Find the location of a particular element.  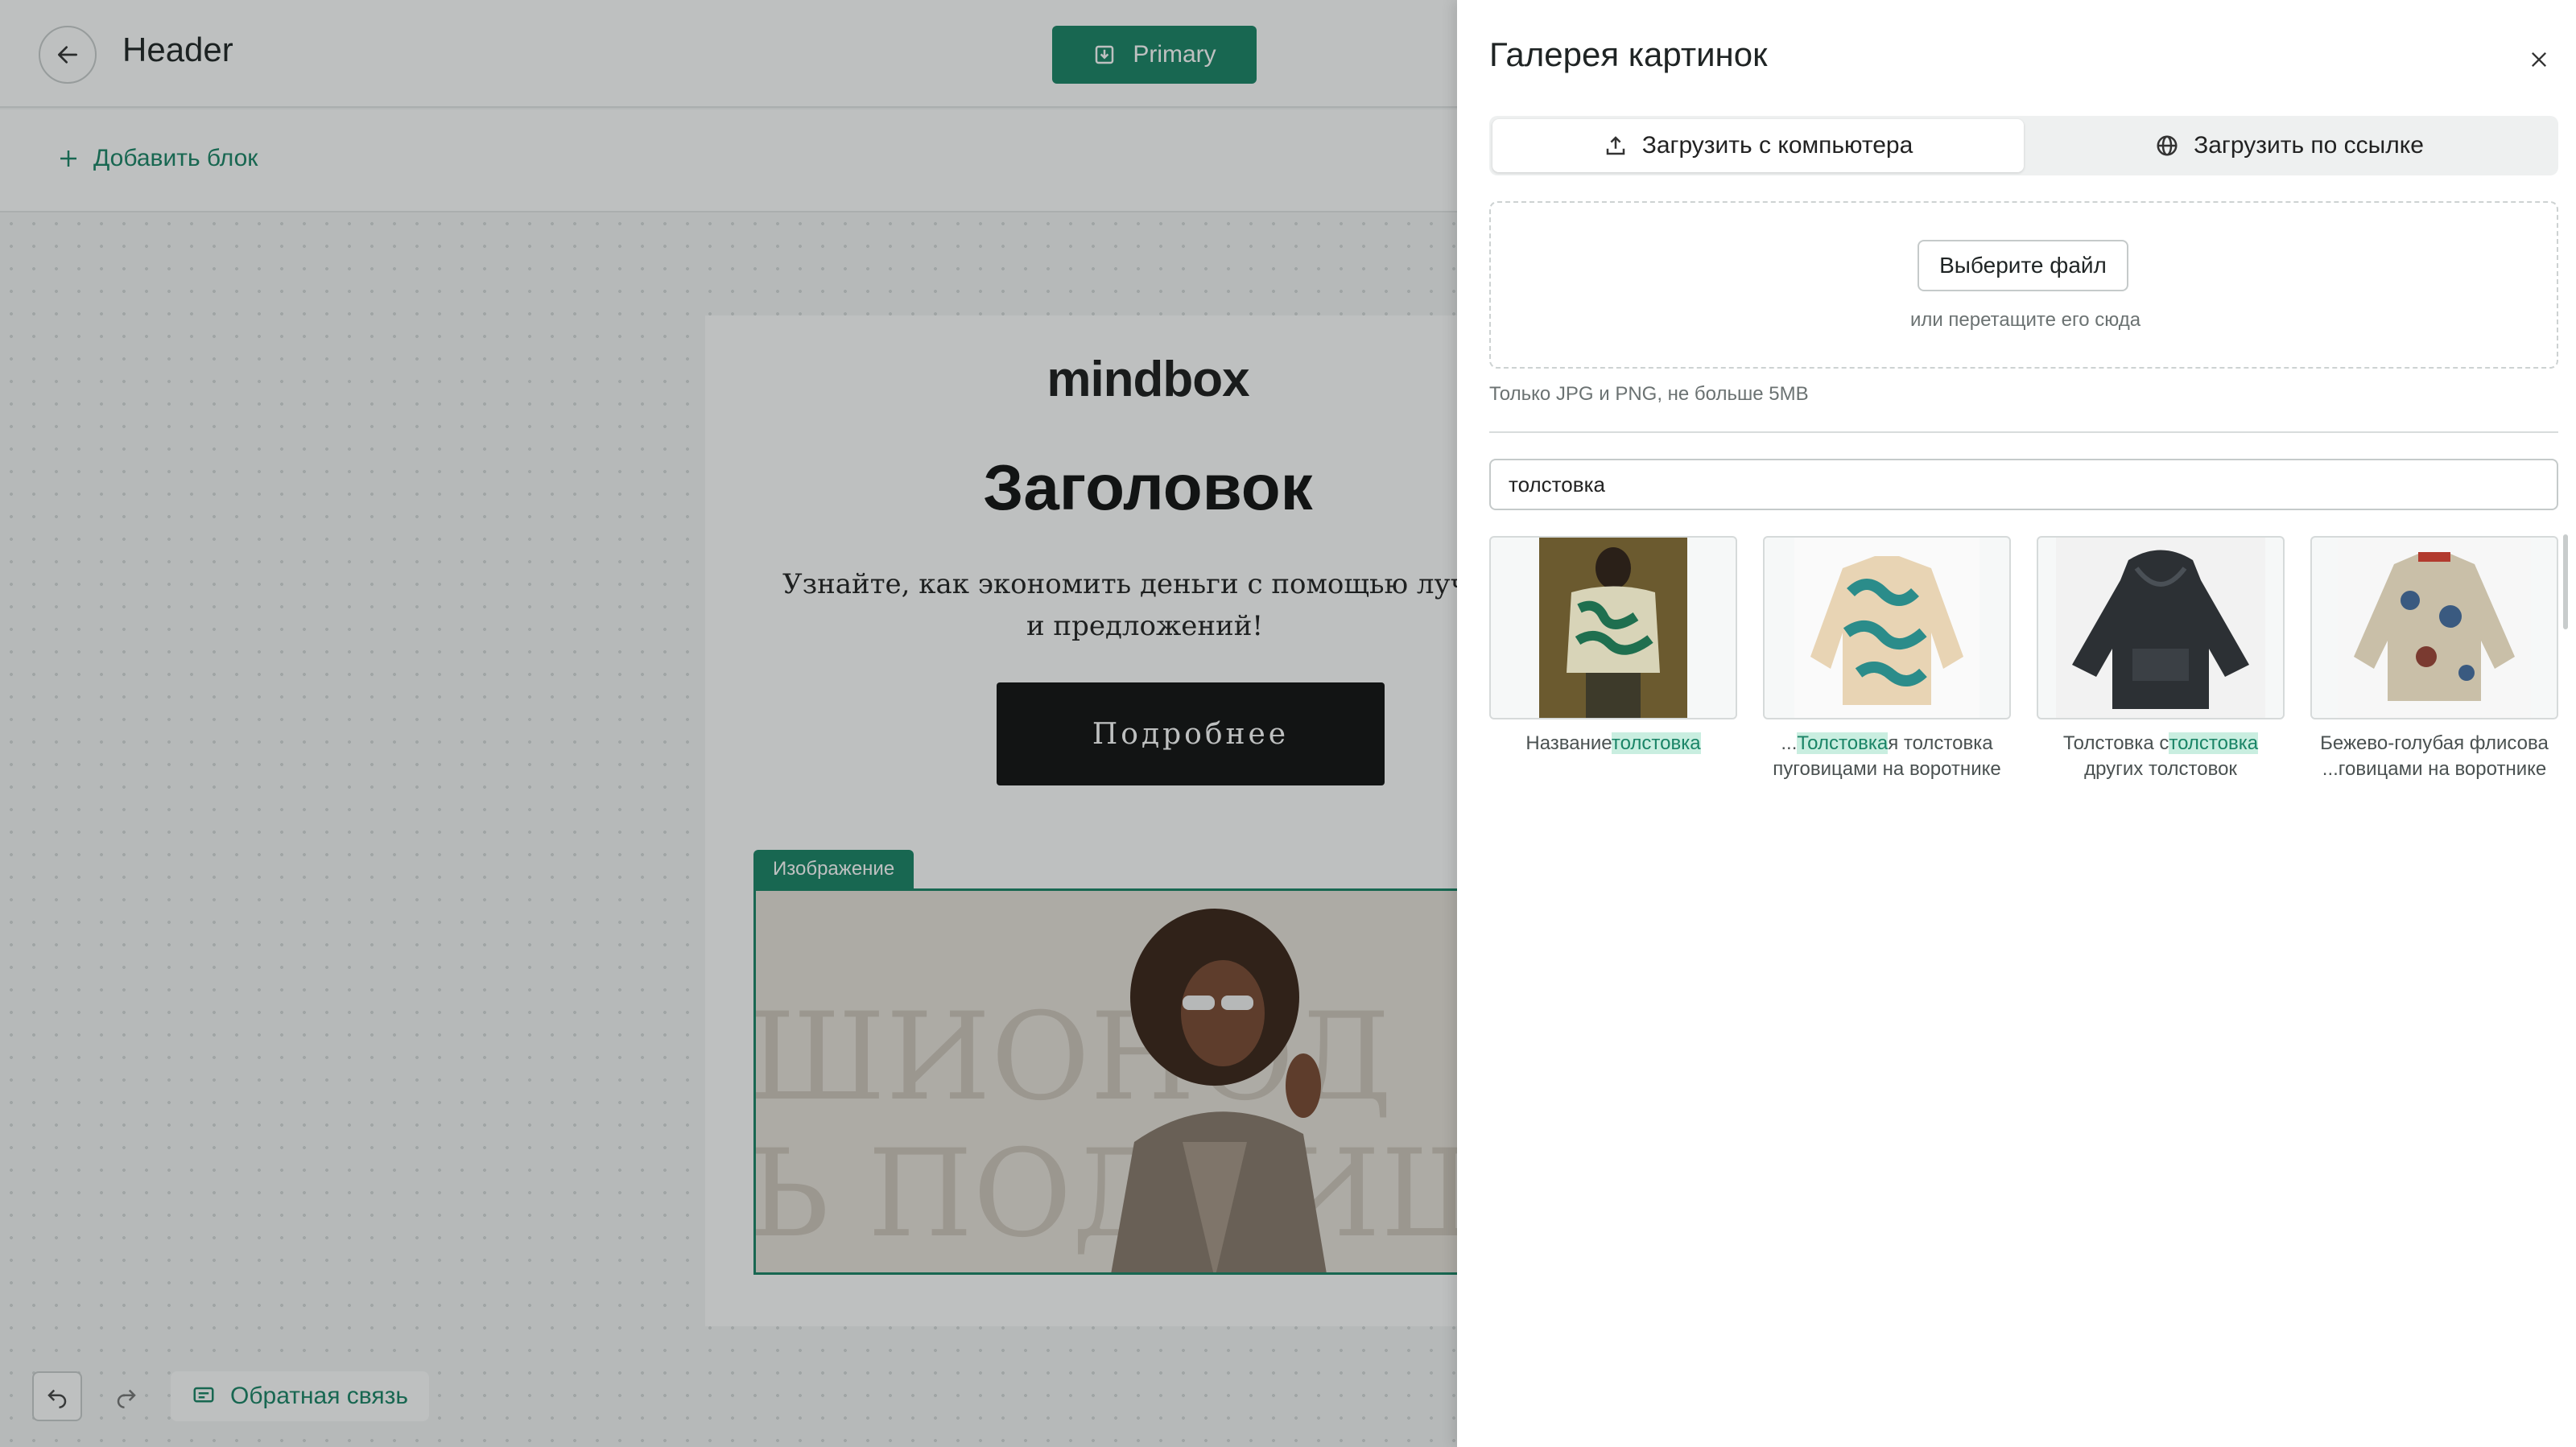

choose-file-button: Выберите файл is located at coordinates (2023, 266).